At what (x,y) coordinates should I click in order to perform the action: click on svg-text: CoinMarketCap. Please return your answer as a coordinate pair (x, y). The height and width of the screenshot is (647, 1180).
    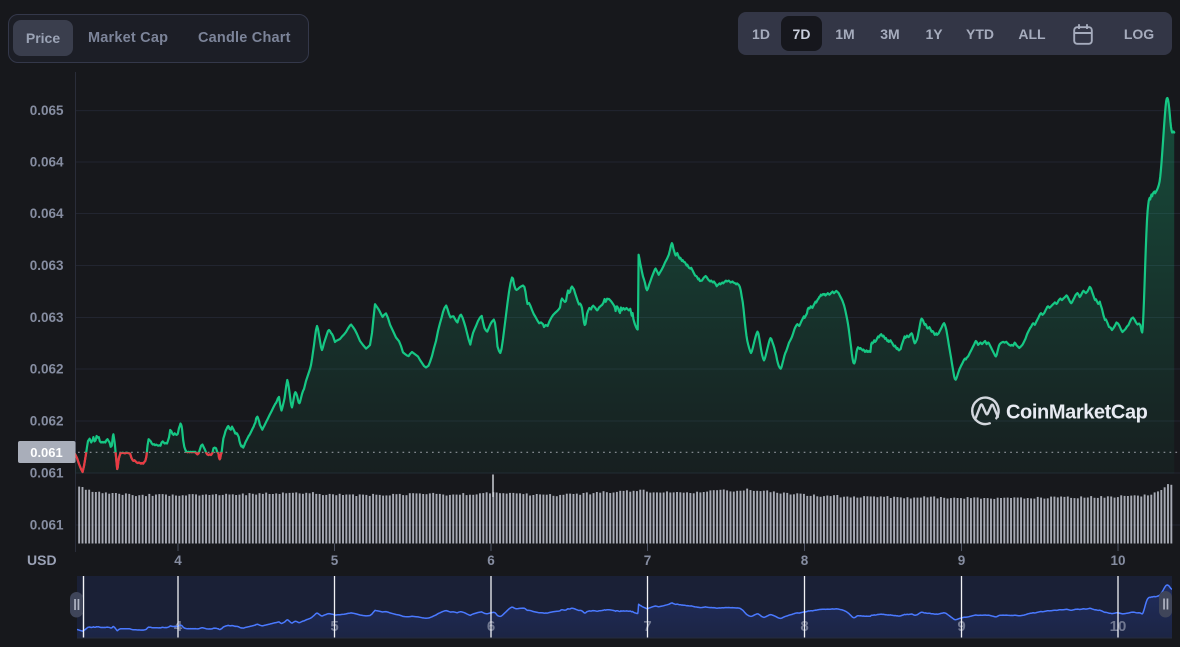
    Looking at the image, I should click on (1077, 413).